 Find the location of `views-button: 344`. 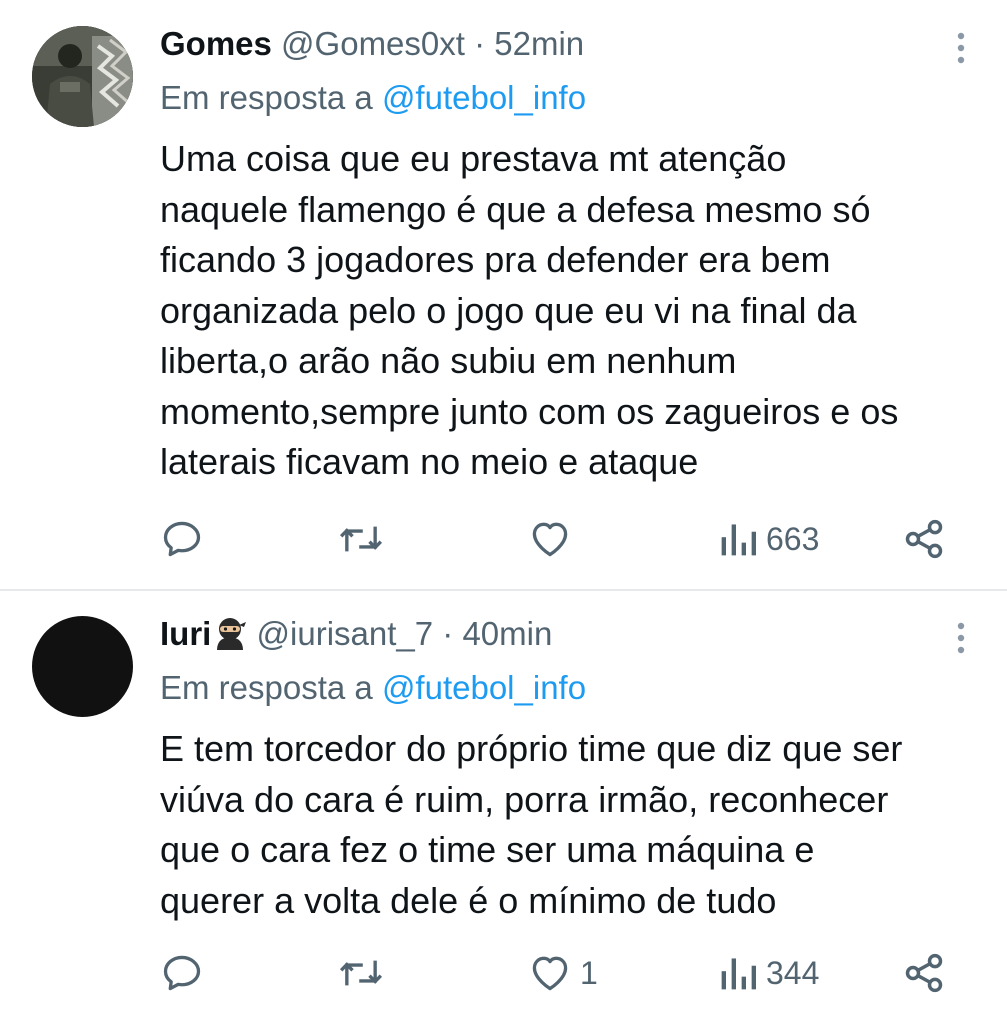

views-button: 344 is located at coordinates (768, 973).